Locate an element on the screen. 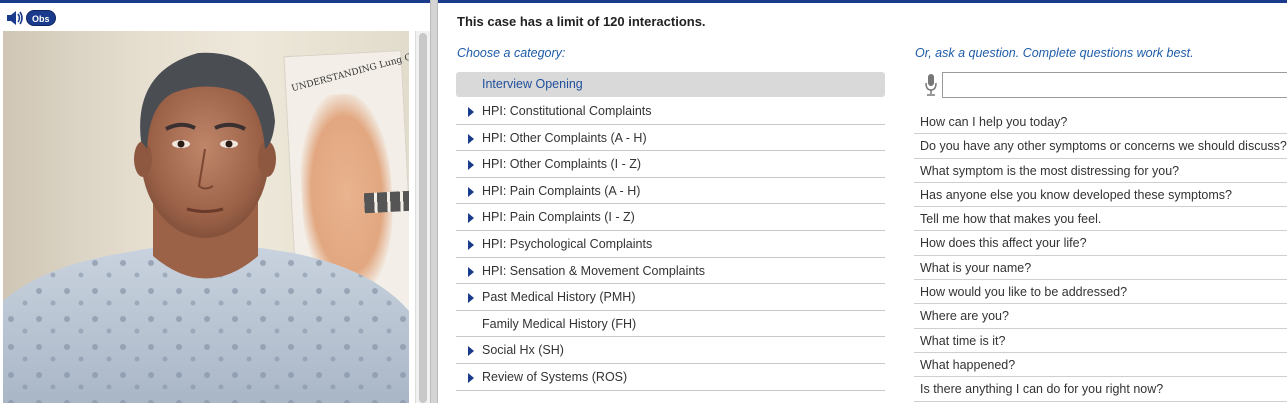  category-item: Interview Opening is located at coordinates (670, 84).